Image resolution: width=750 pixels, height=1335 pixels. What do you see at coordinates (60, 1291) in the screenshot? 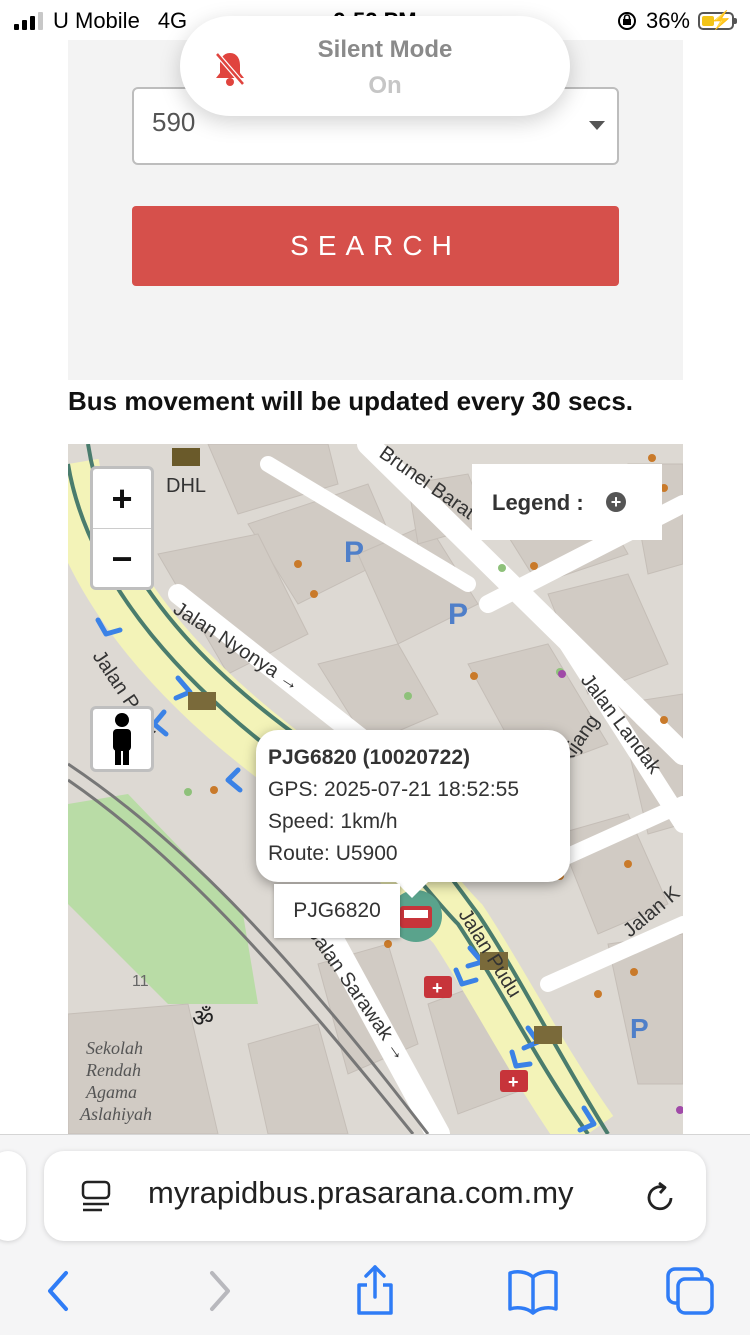
I see `back-icon` at bounding box center [60, 1291].